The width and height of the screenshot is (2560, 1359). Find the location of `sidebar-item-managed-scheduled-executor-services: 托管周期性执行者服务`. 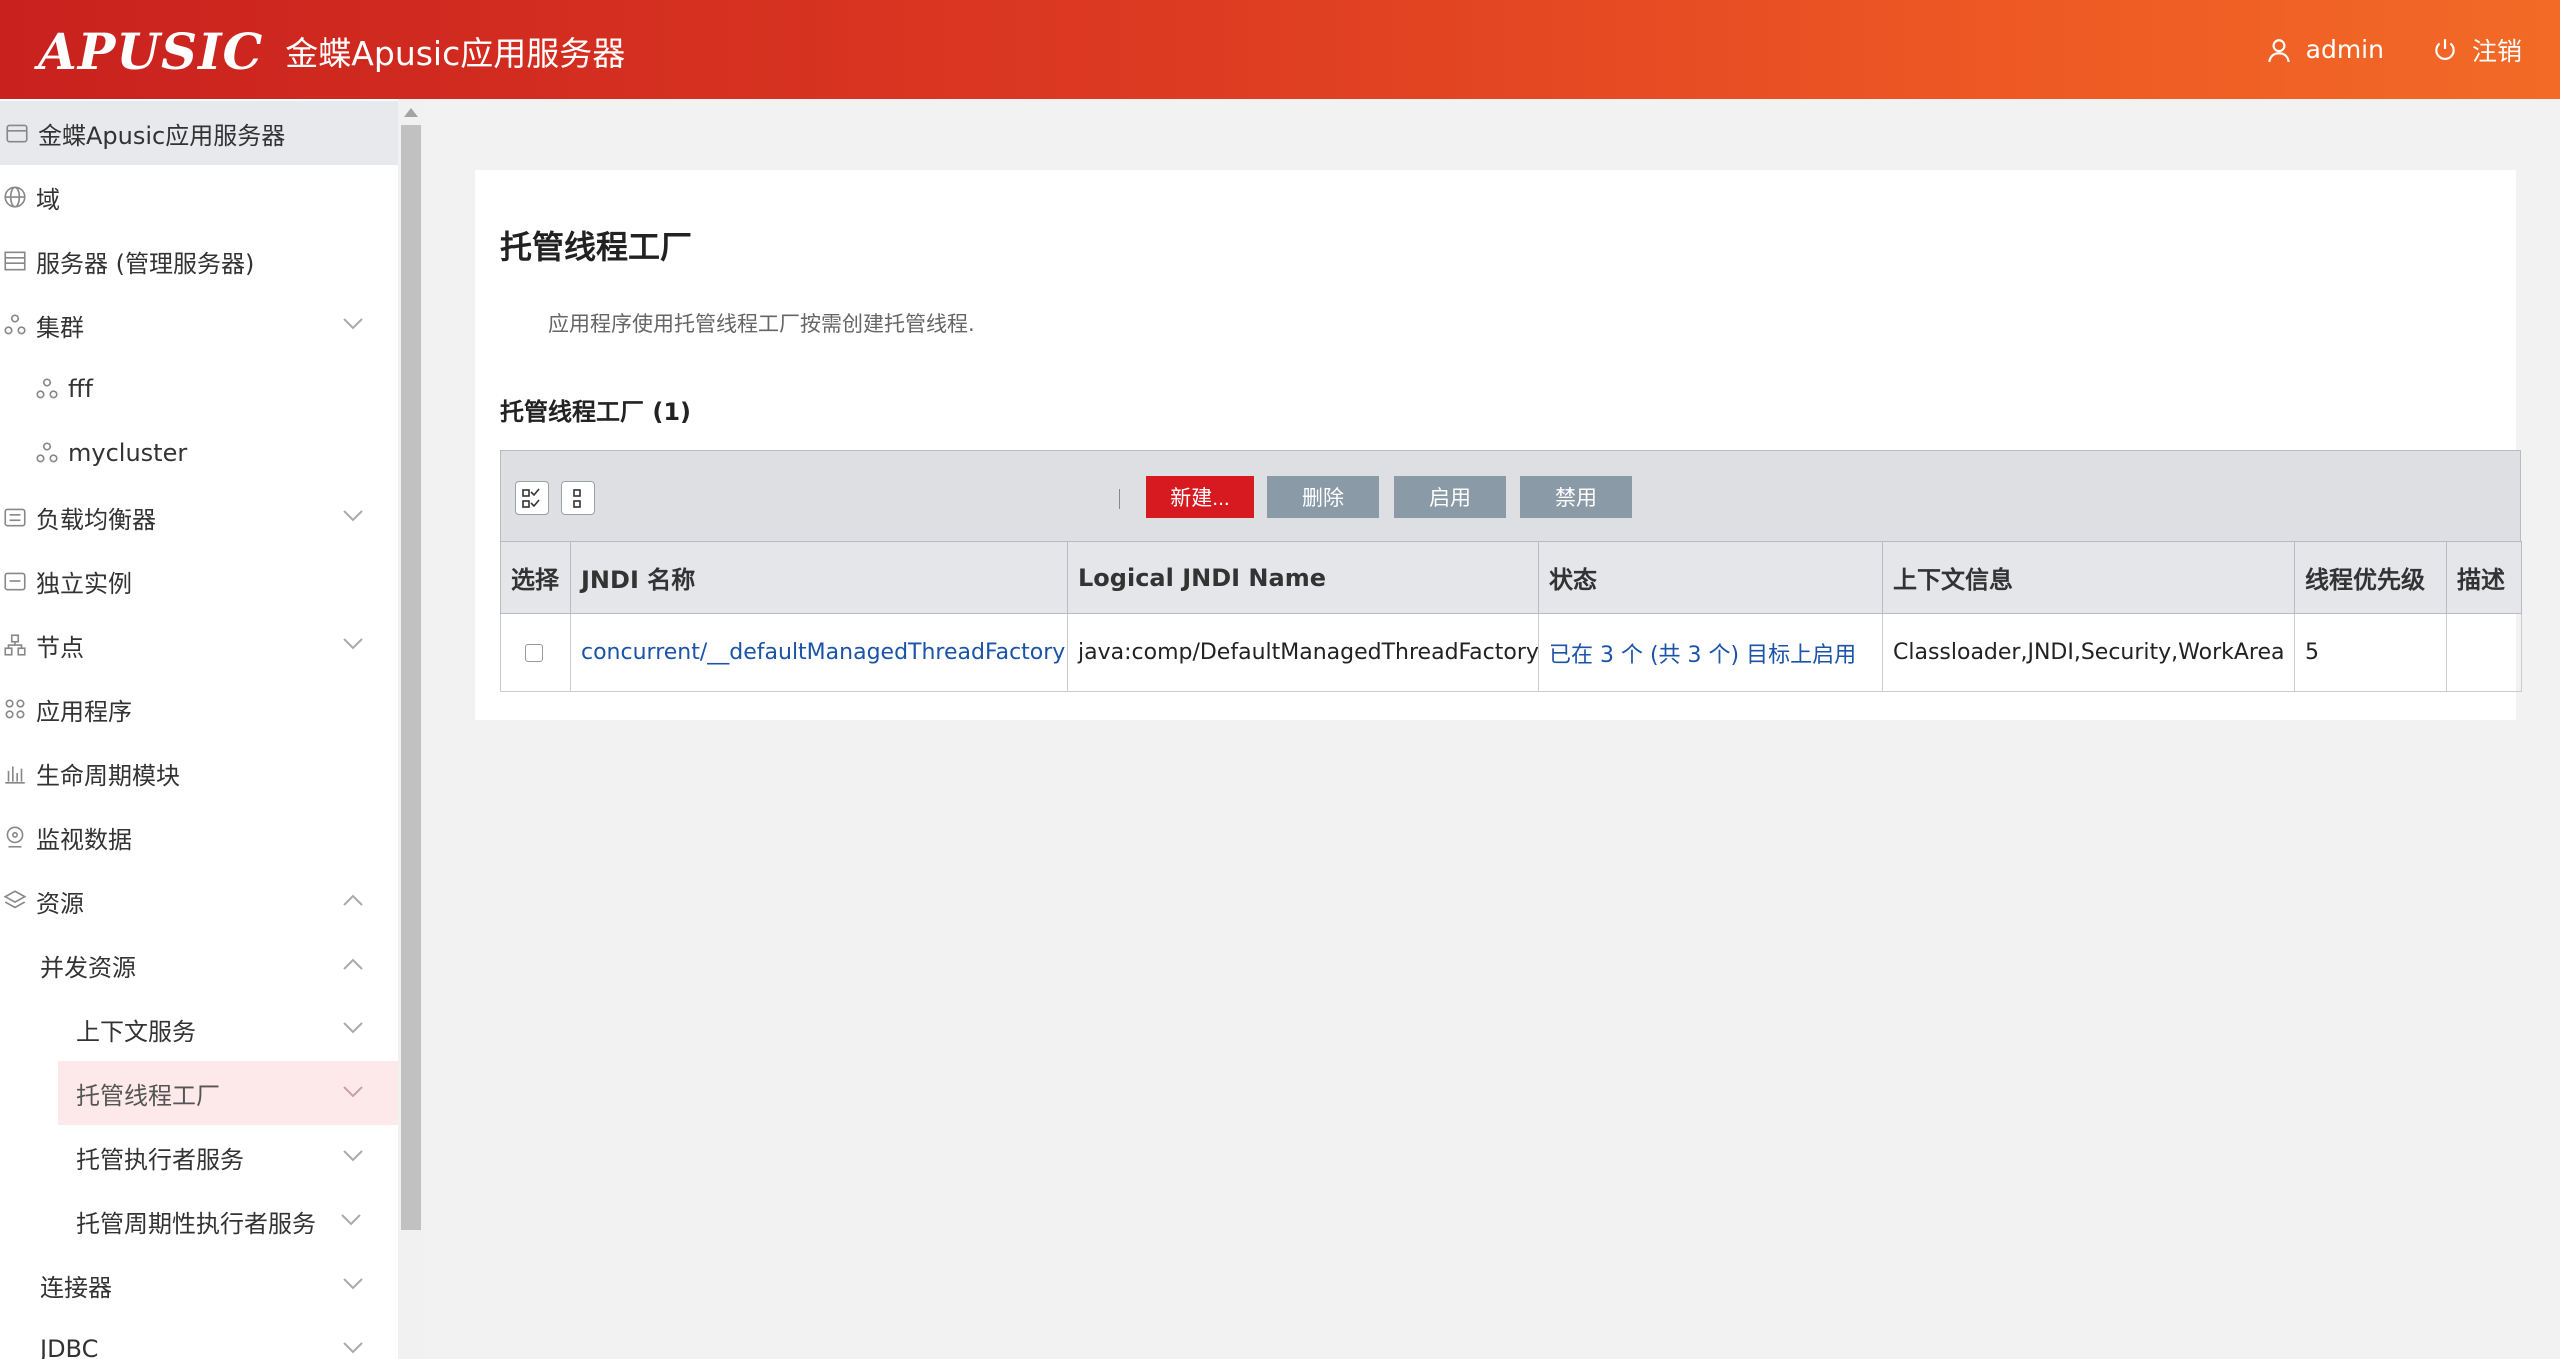

sidebar-item-managed-scheduled-executor-services: 托管周期性执行者服务 is located at coordinates (199, 1221).